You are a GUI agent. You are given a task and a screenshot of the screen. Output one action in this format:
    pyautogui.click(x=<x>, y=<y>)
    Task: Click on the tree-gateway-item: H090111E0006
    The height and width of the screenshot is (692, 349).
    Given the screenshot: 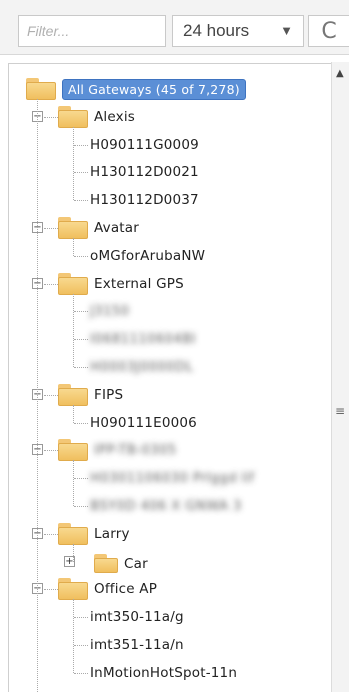 What is the action you would take?
    pyautogui.click(x=143, y=423)
    